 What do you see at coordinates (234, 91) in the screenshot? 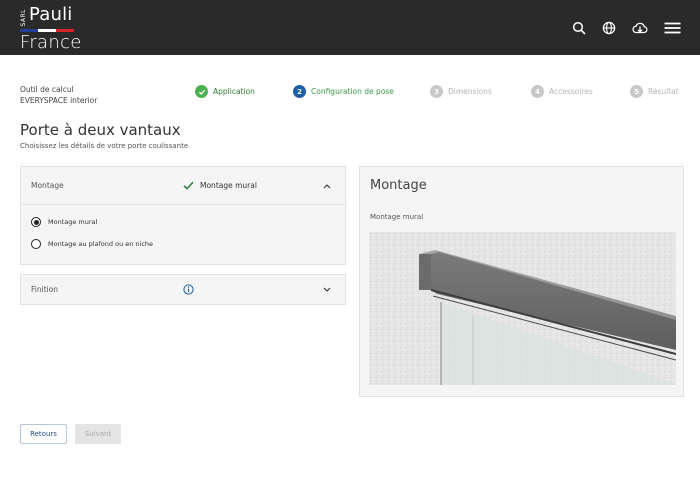
I see `step-label: Application` at bounding box center [234, 91].